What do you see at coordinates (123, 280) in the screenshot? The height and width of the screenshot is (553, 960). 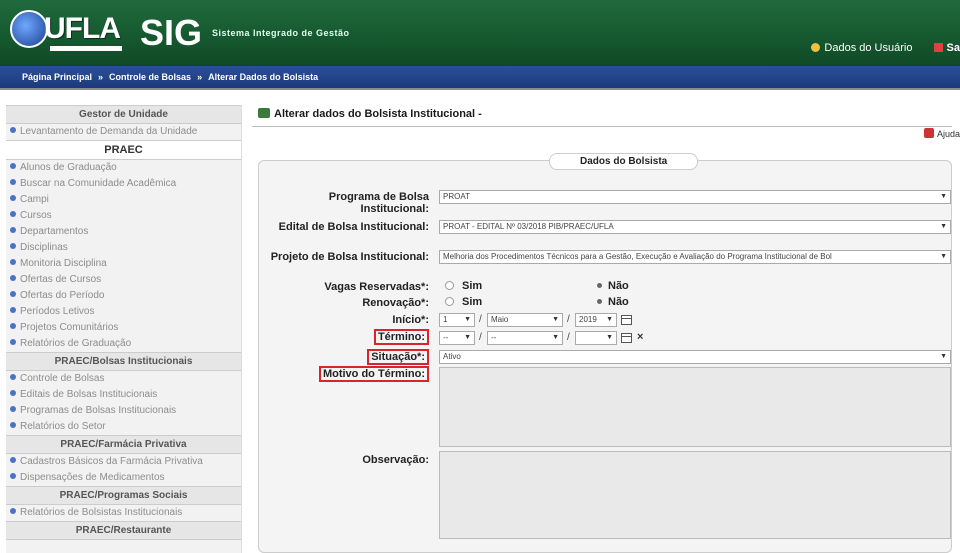 I see `sidebar-item: Ofertas de Cursos` at bounding box center [123, 280].